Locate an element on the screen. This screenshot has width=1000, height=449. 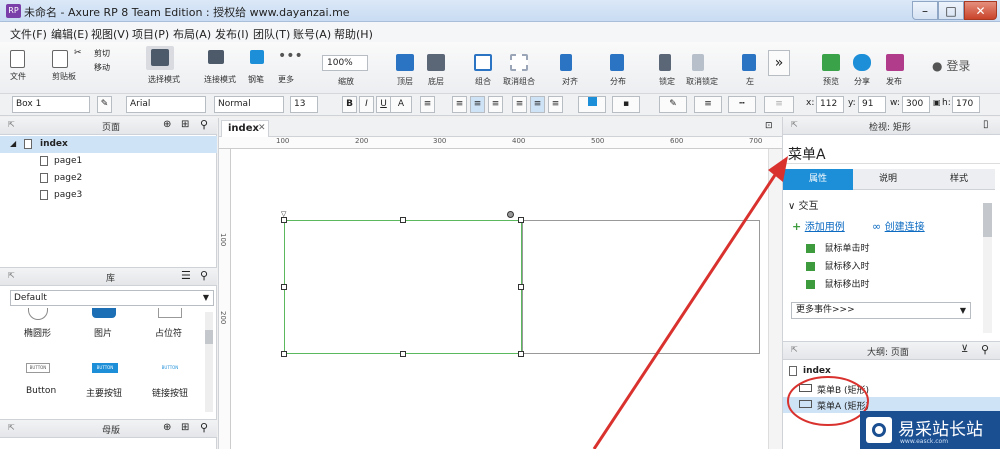
watermark: 易采站长站 www.easck.com is located at coordinates (930, 430).